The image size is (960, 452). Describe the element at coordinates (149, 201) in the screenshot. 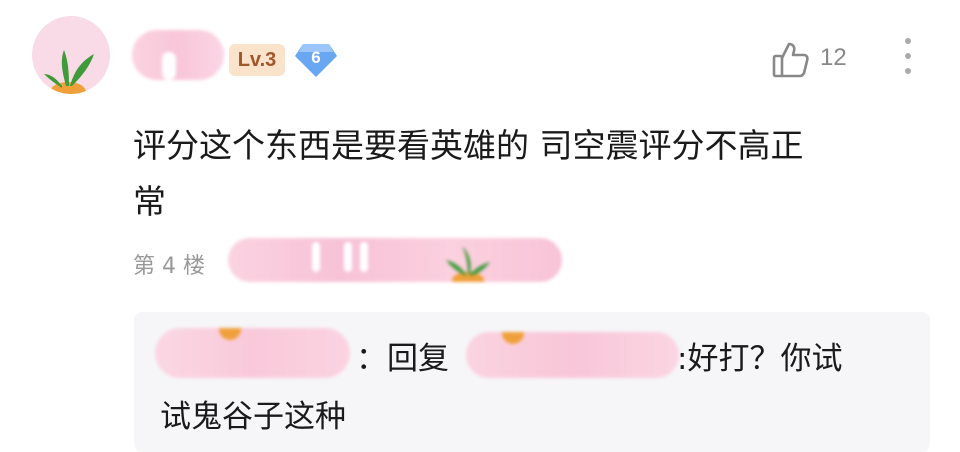

I see `comment-text-line2: 常` at that location.